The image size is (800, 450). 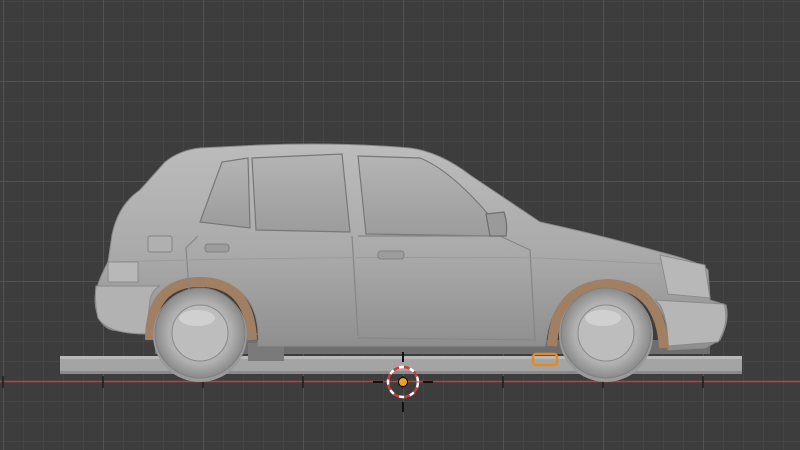 What do you see at coordinates (496, 224) in the screenshot?
I see `side-mirror` at bounding box center [496, 224].